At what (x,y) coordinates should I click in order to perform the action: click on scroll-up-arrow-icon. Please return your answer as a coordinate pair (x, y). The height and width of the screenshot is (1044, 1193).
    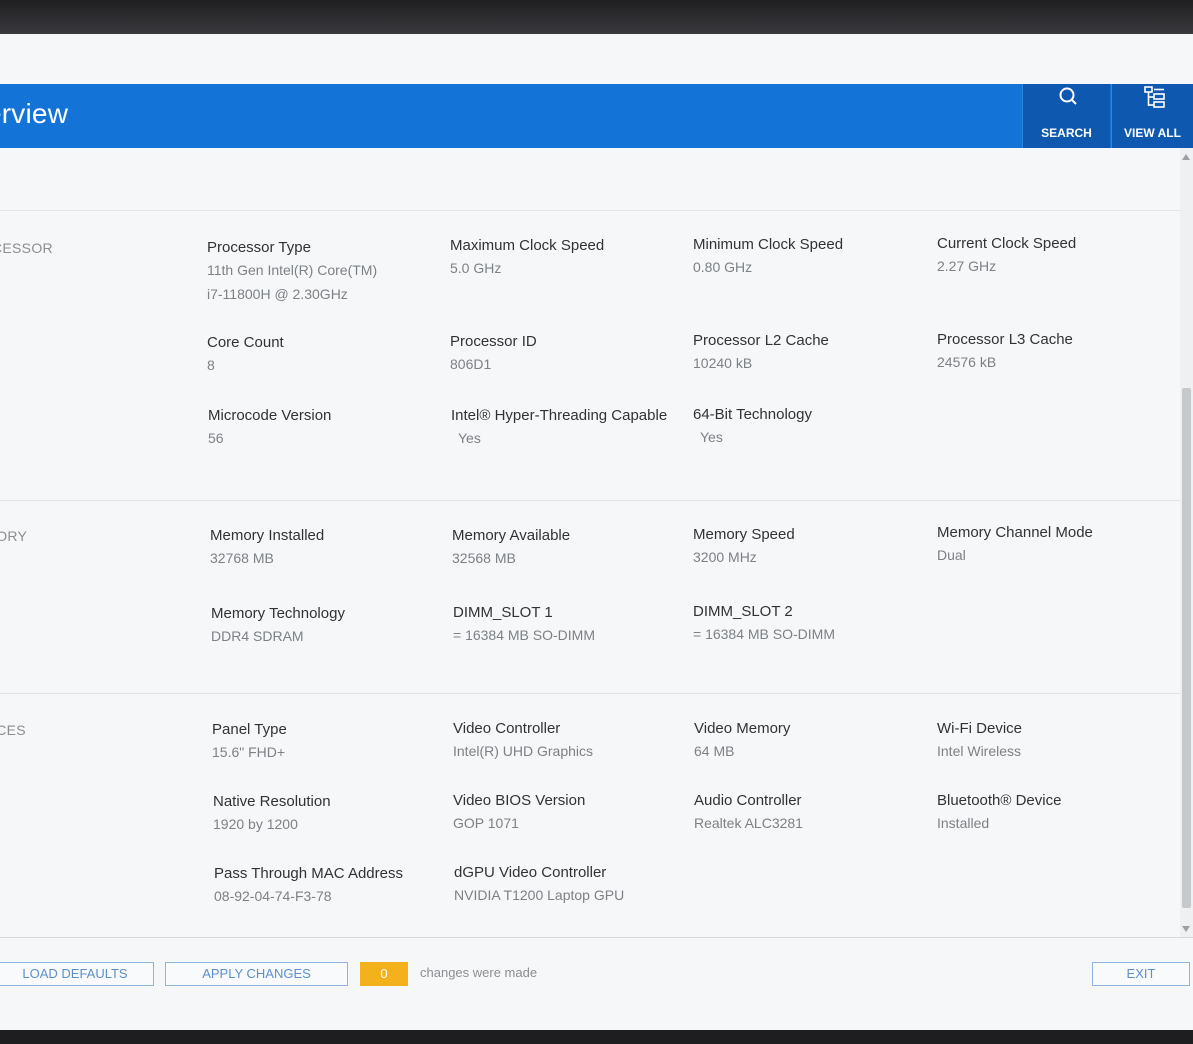
    Looking at the image, I should click on (1186, 157).